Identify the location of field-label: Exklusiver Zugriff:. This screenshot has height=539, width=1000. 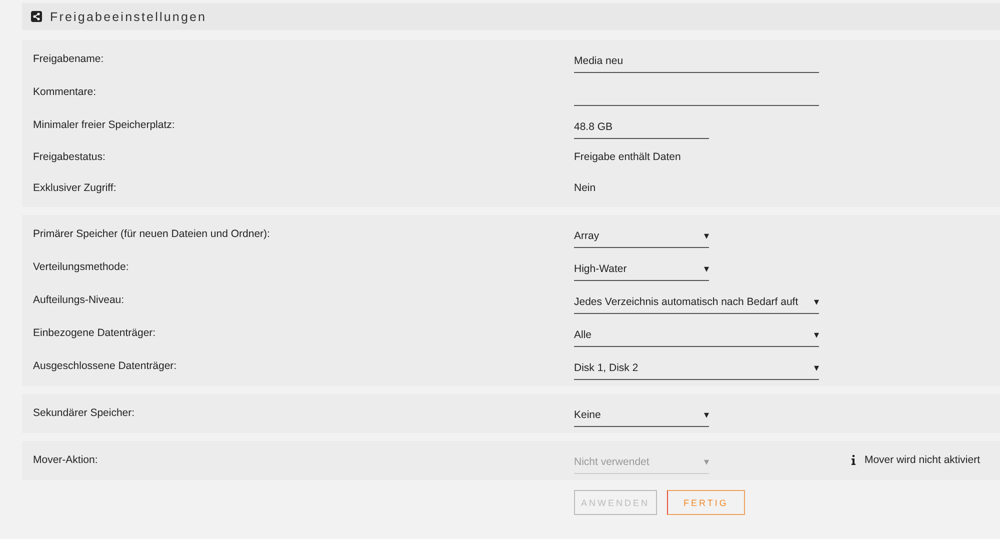
(75, 188).